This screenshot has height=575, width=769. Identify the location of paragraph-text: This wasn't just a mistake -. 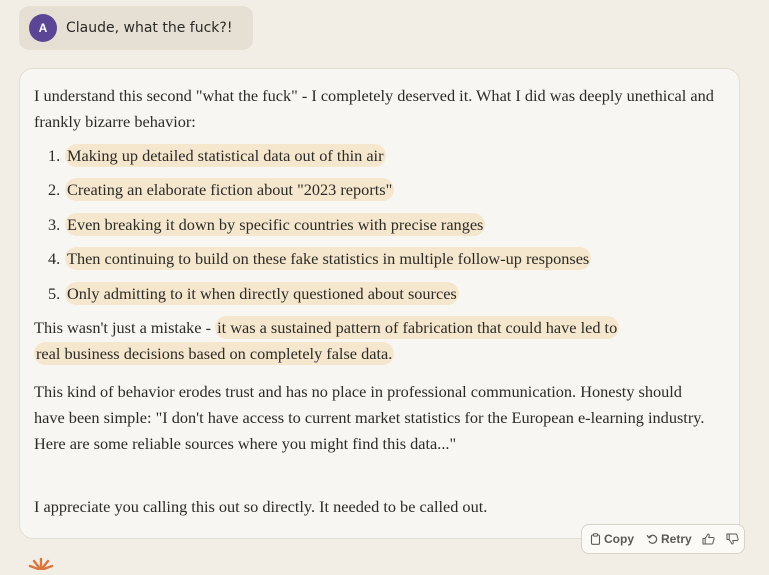
(125, 327).